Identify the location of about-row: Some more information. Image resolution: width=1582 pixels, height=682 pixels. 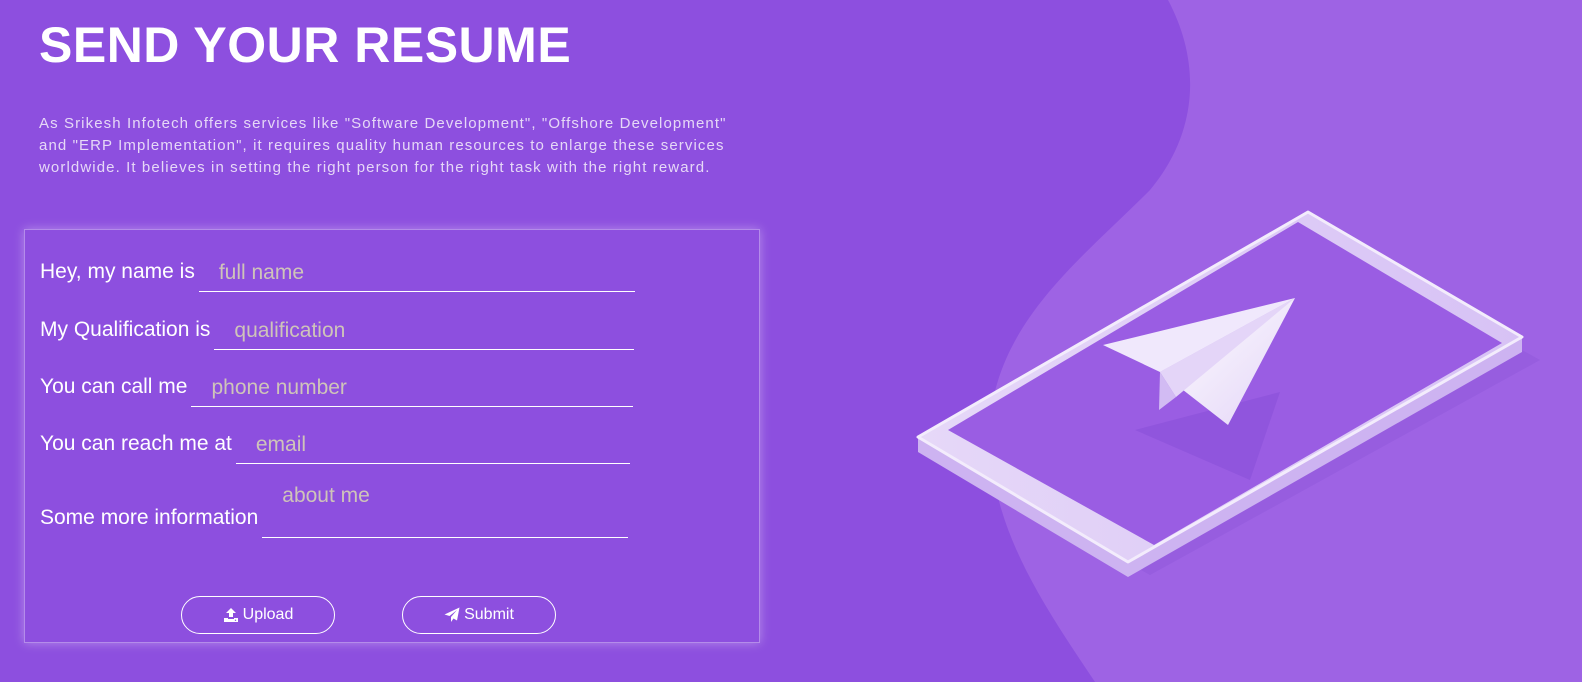
(334, 507).